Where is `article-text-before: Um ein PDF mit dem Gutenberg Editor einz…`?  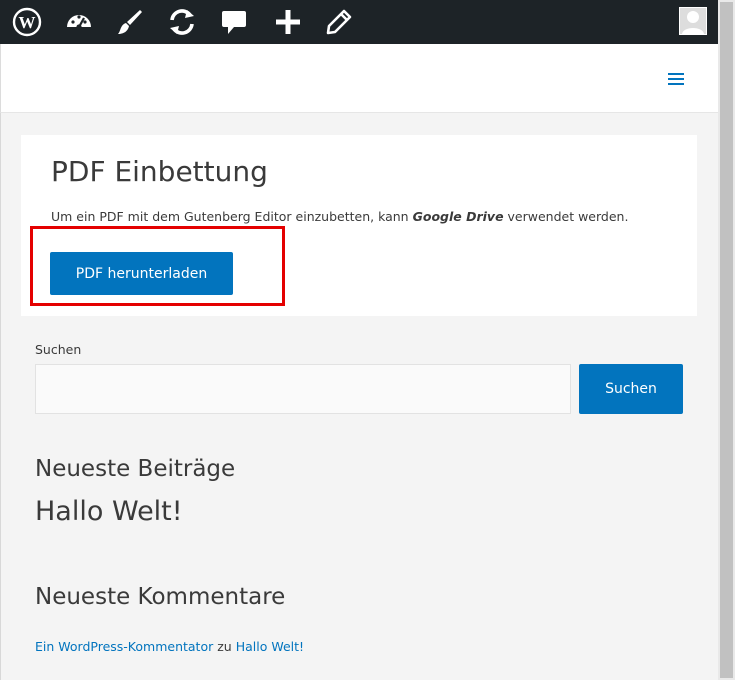
article-text-before: Um ein PDF mit dem Gutenberg Editor einz… is located at coordinates (232, 216).